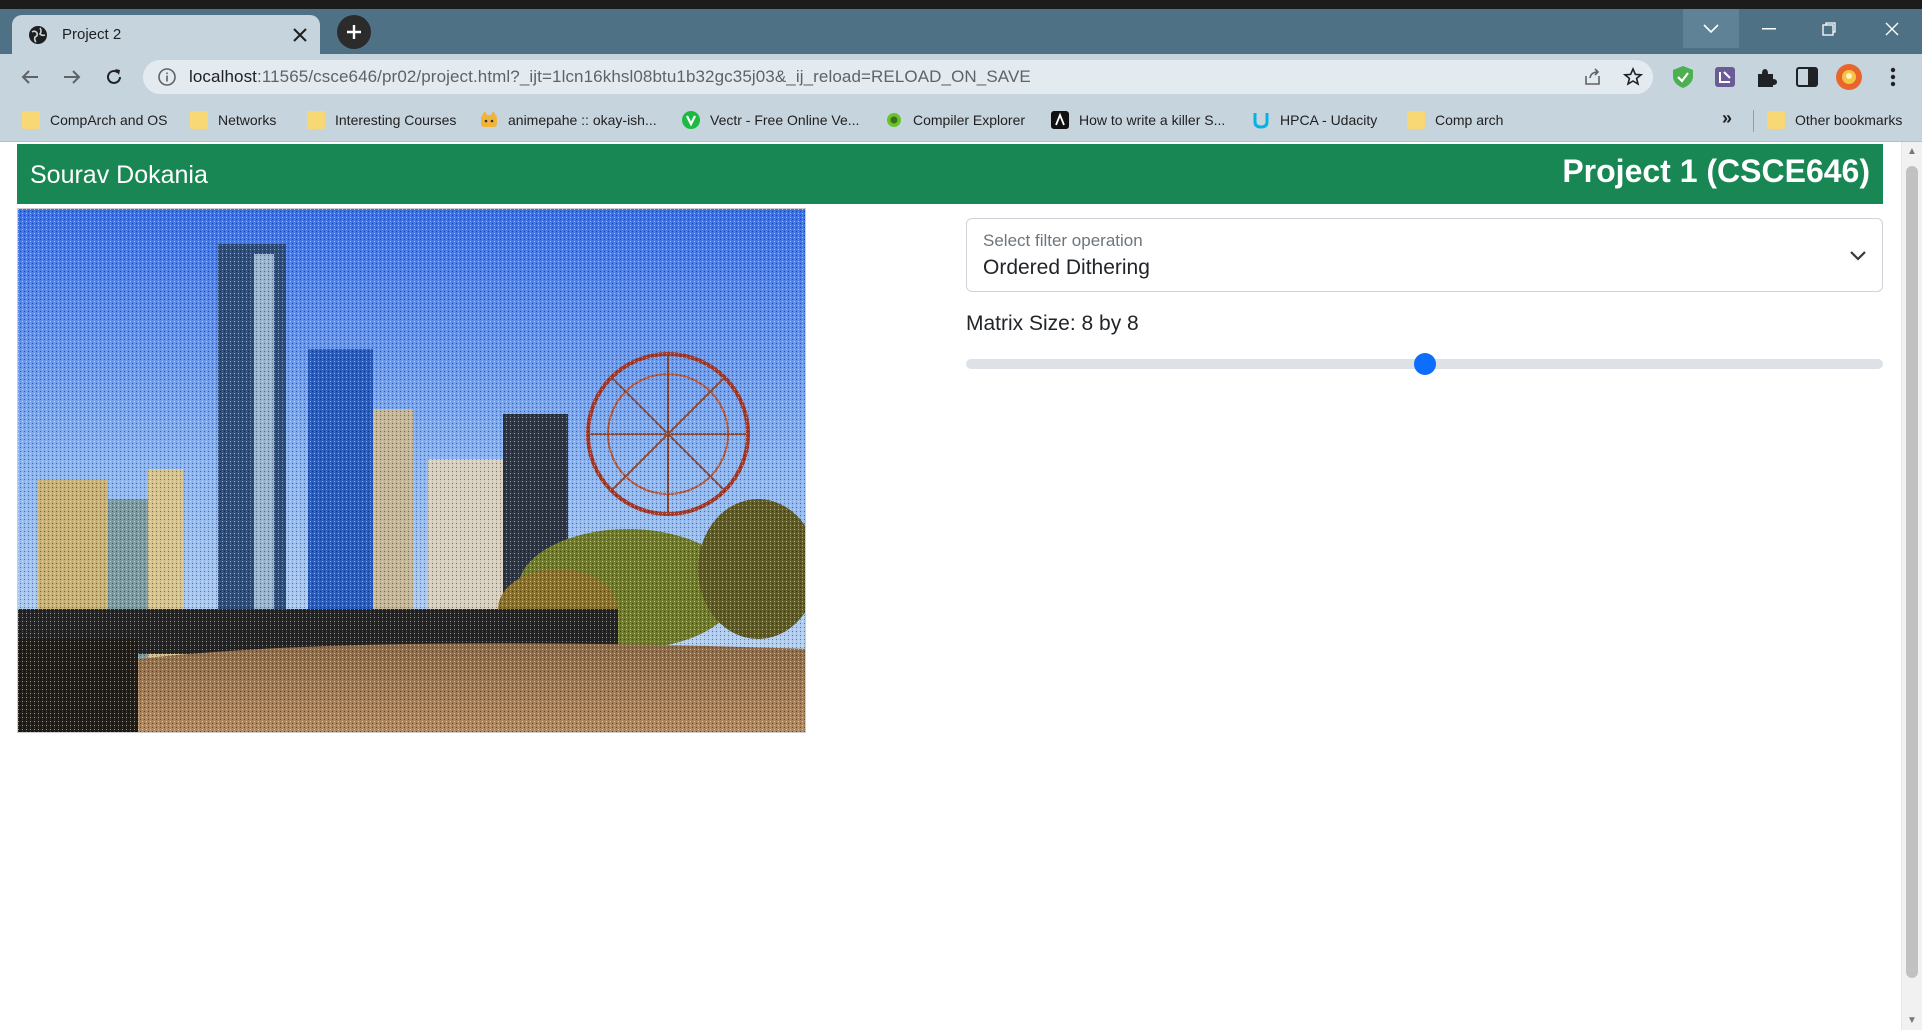  I want to click on more-bookmarks-chevron: », so click(1727, 118).